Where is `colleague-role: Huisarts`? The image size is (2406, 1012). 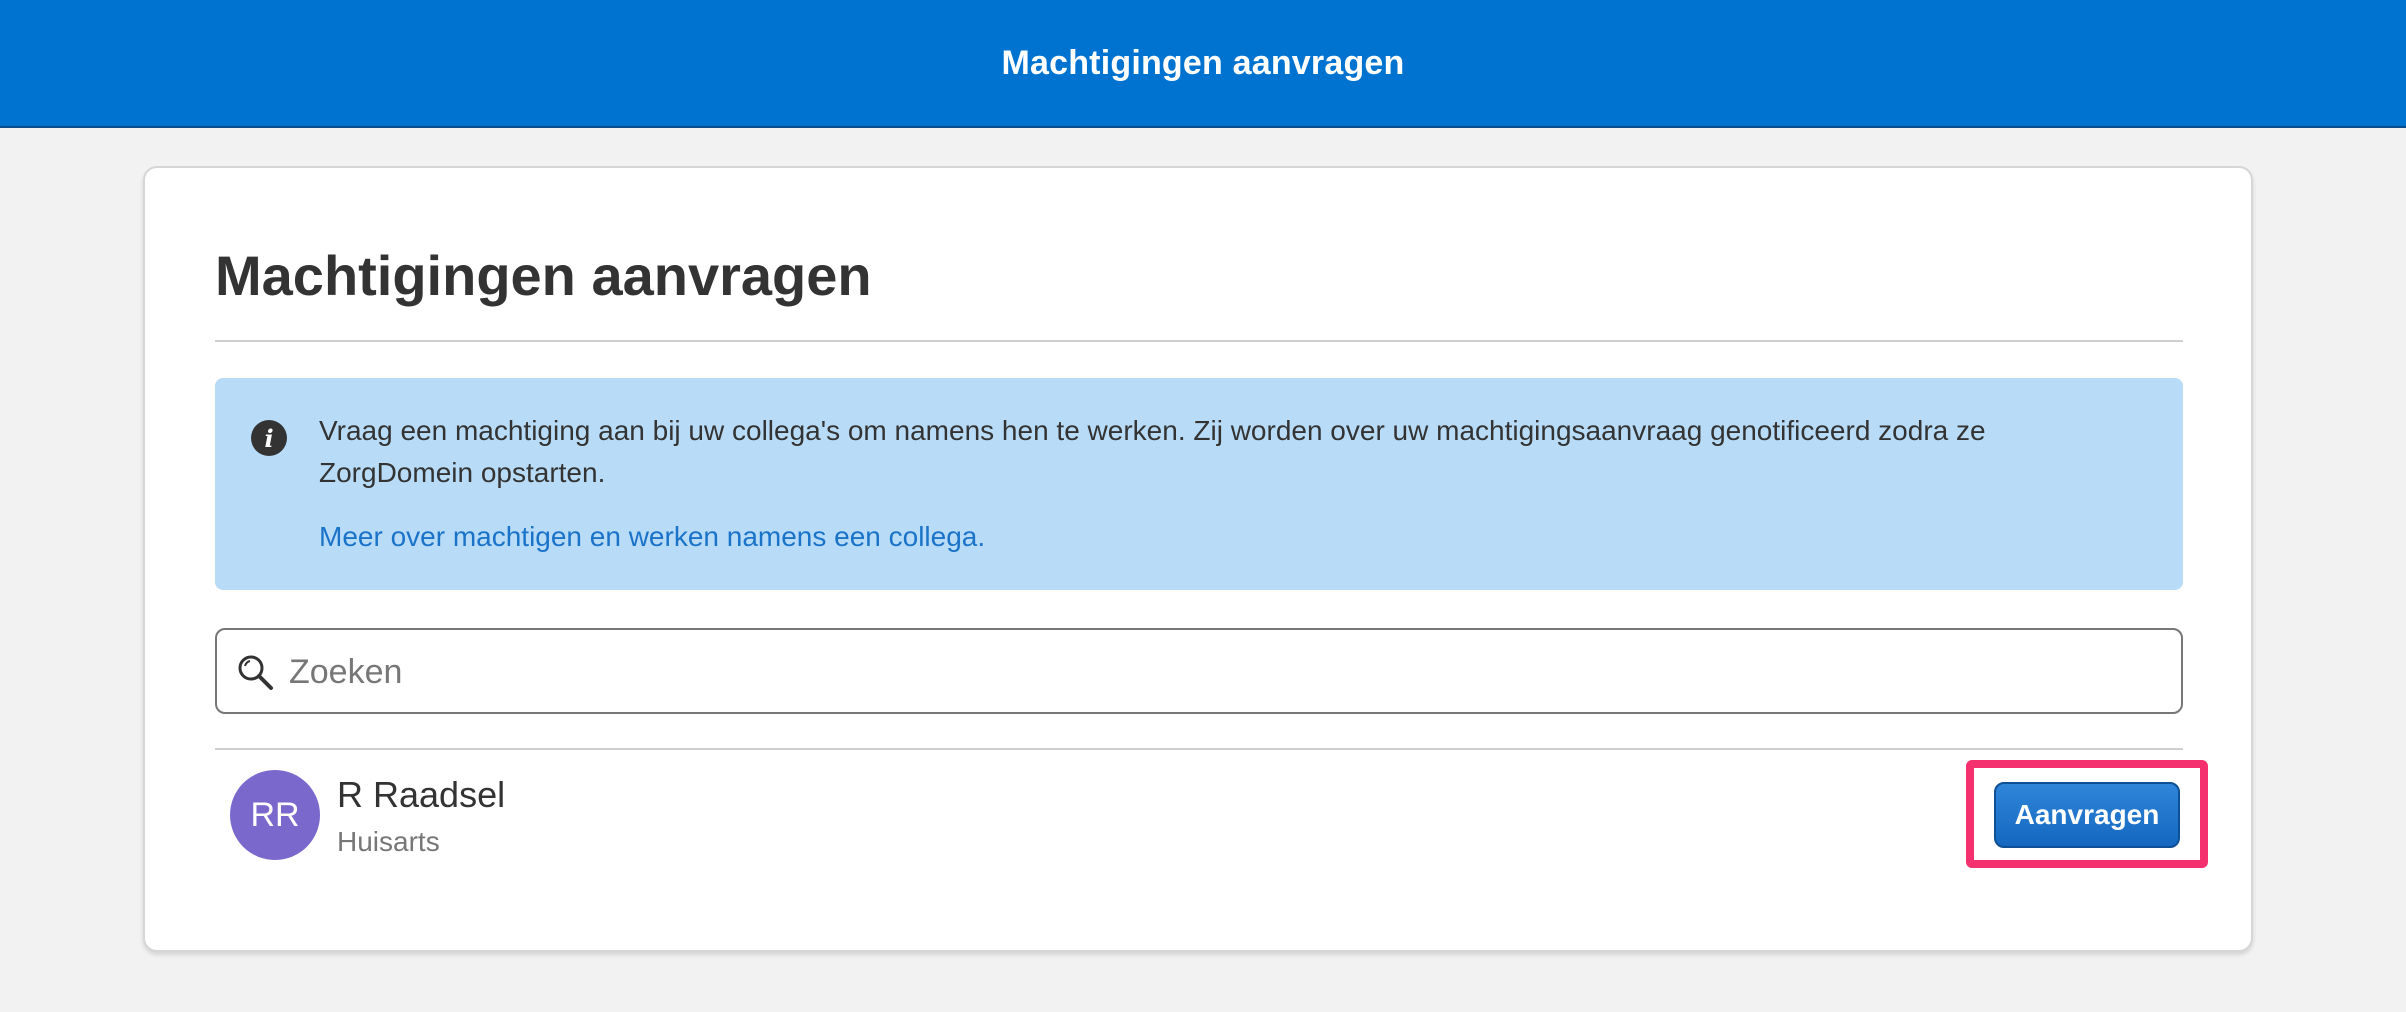 colleague-role: Huisarts is located at coordinates (388, 841).